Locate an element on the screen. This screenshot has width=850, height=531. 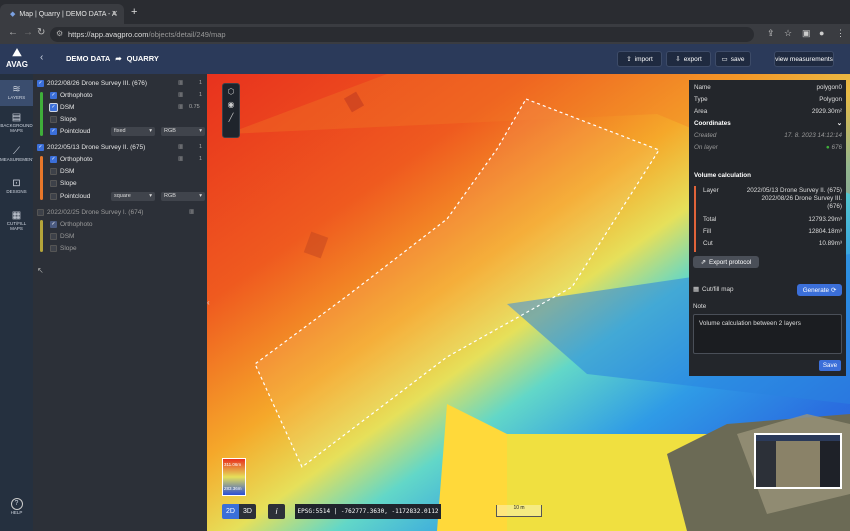
view-measurements-button: view measurements is located at coordinates (804, 59).